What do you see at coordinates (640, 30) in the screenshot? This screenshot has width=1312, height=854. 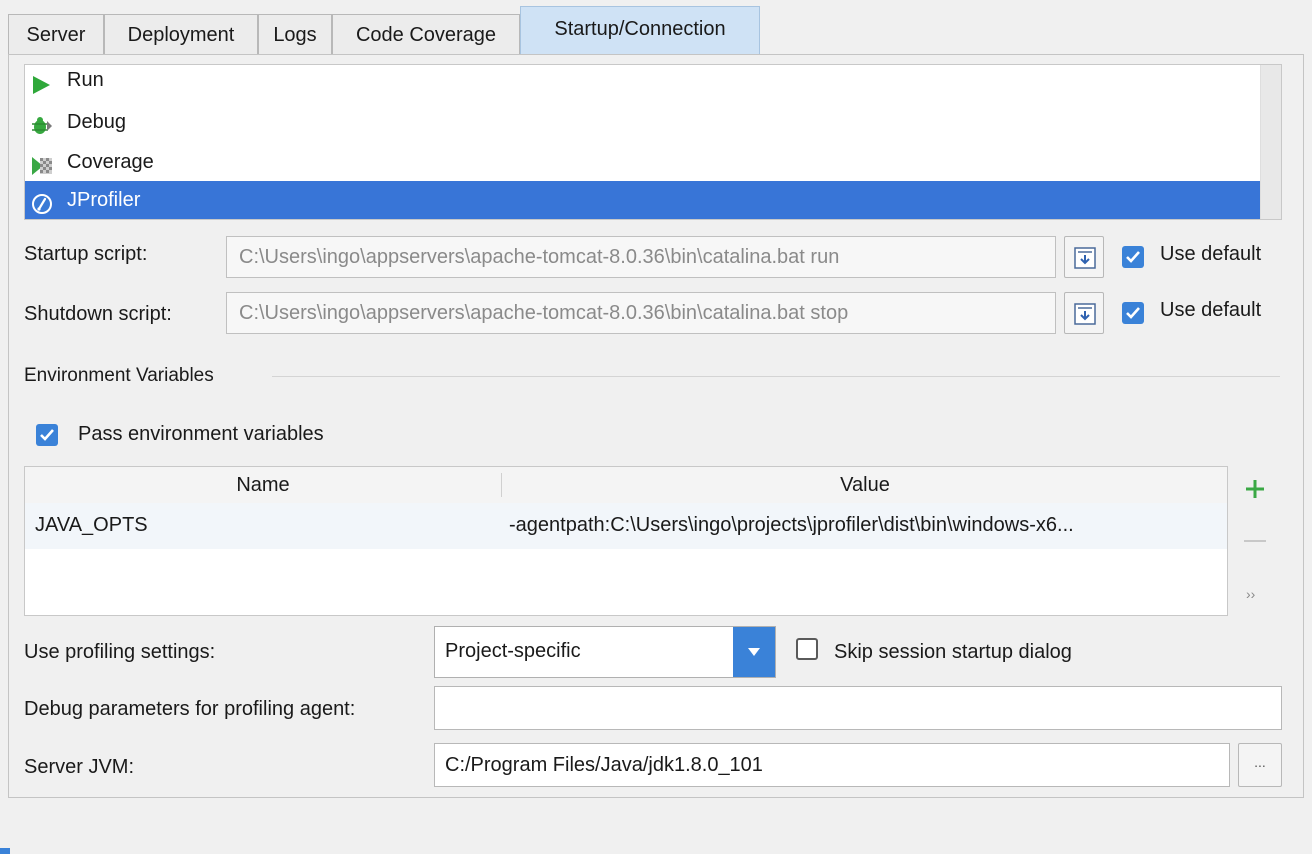 I see `tab-startup-connection: Startup/Connection` at bounding box center [640, 30].